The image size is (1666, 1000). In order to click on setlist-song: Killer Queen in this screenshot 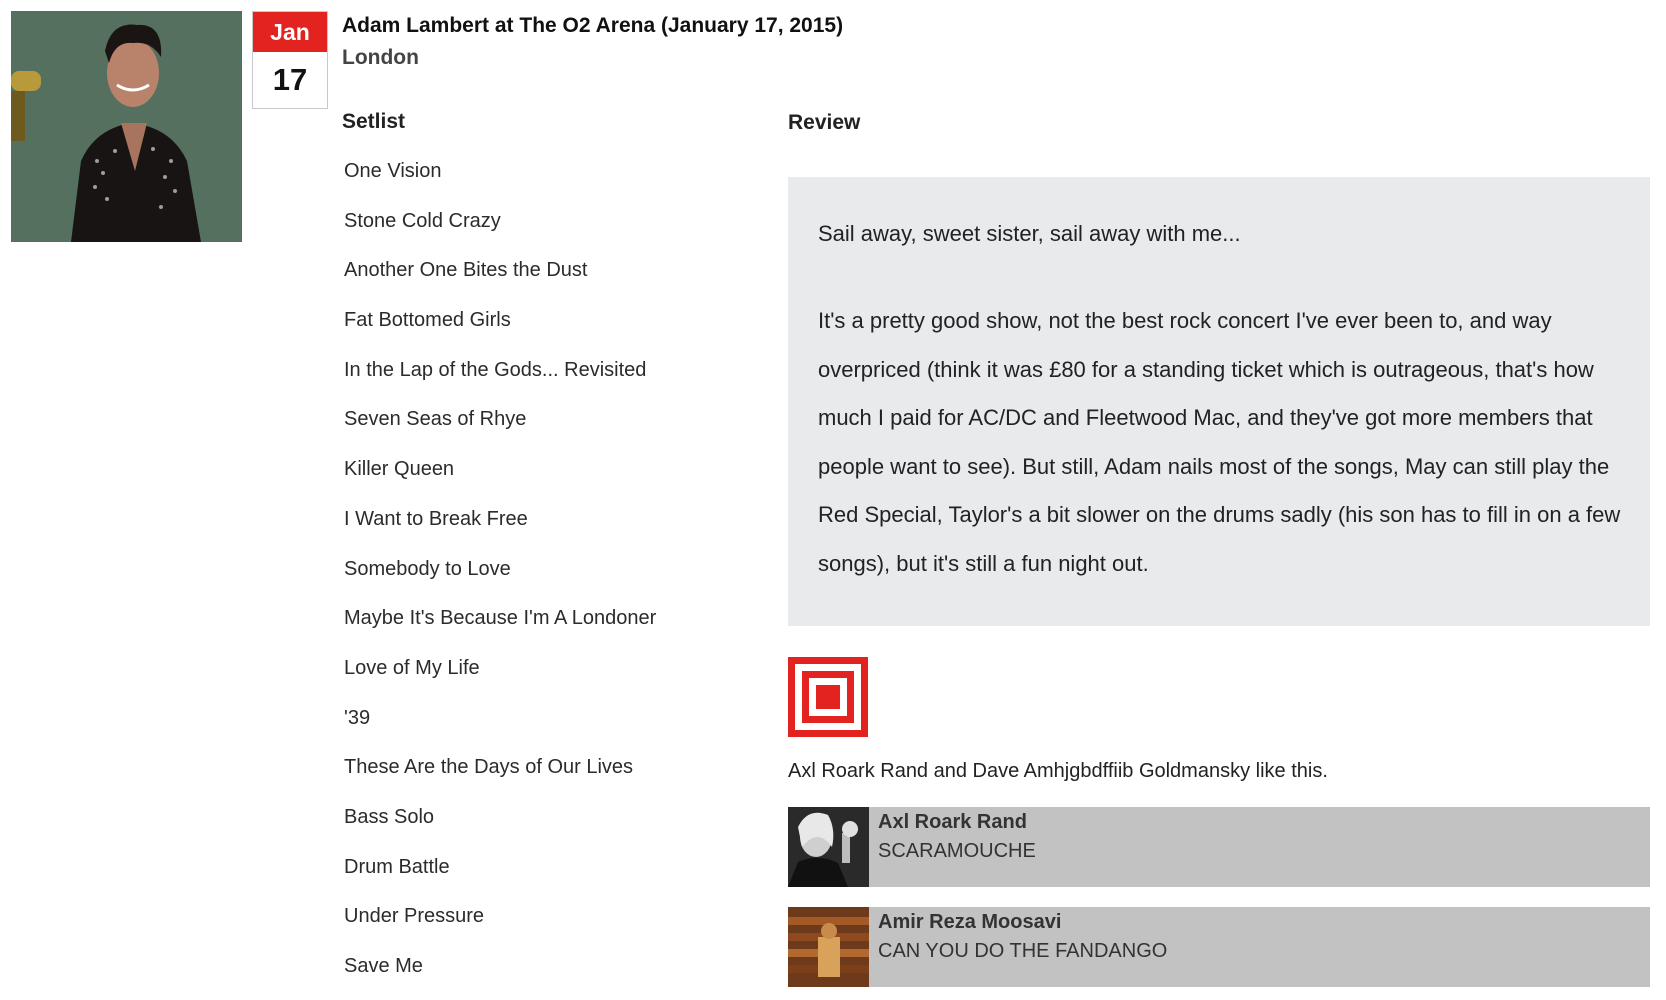, I will do `click(399, 469)`.